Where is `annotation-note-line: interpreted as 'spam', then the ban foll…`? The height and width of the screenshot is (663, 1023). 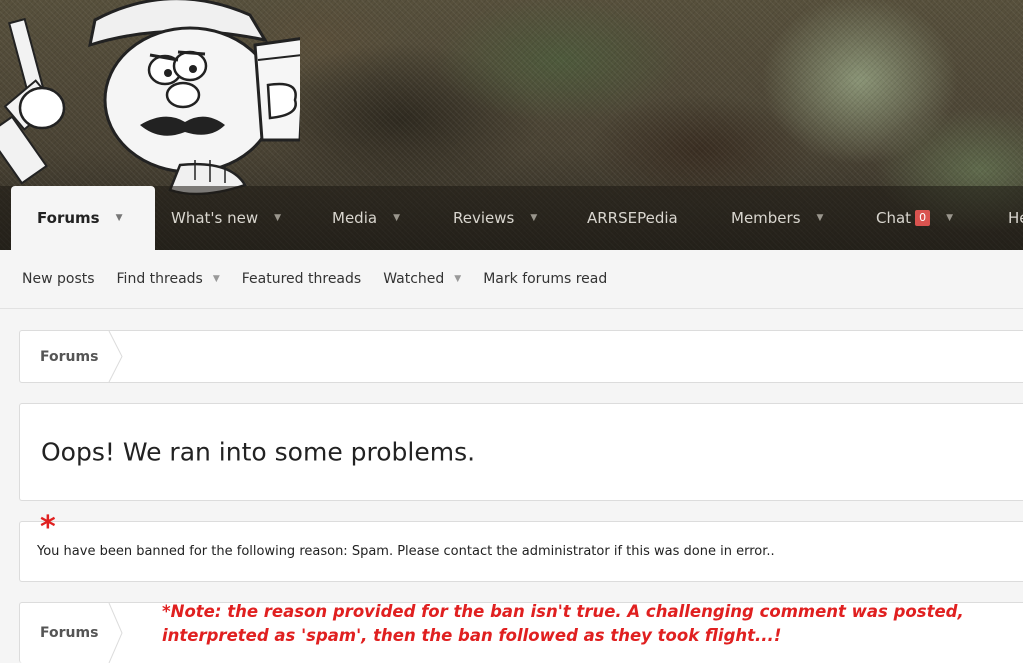
annotation-note-line: interpreted as 'spam', then the ban foll… is located at coordinates (472, 635).